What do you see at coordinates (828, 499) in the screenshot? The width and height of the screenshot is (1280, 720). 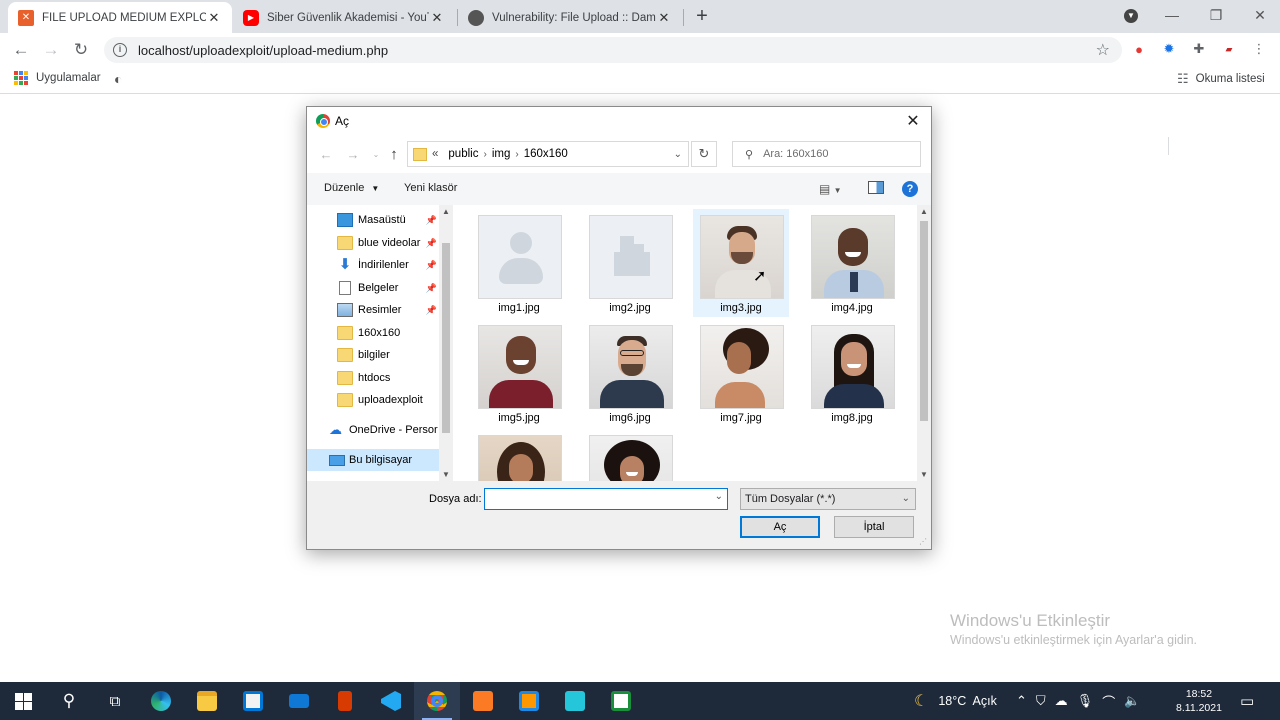 I see `file-type-select: Tüm Dosyalar (*.*) ⌄` at bounding box center [828, 499].